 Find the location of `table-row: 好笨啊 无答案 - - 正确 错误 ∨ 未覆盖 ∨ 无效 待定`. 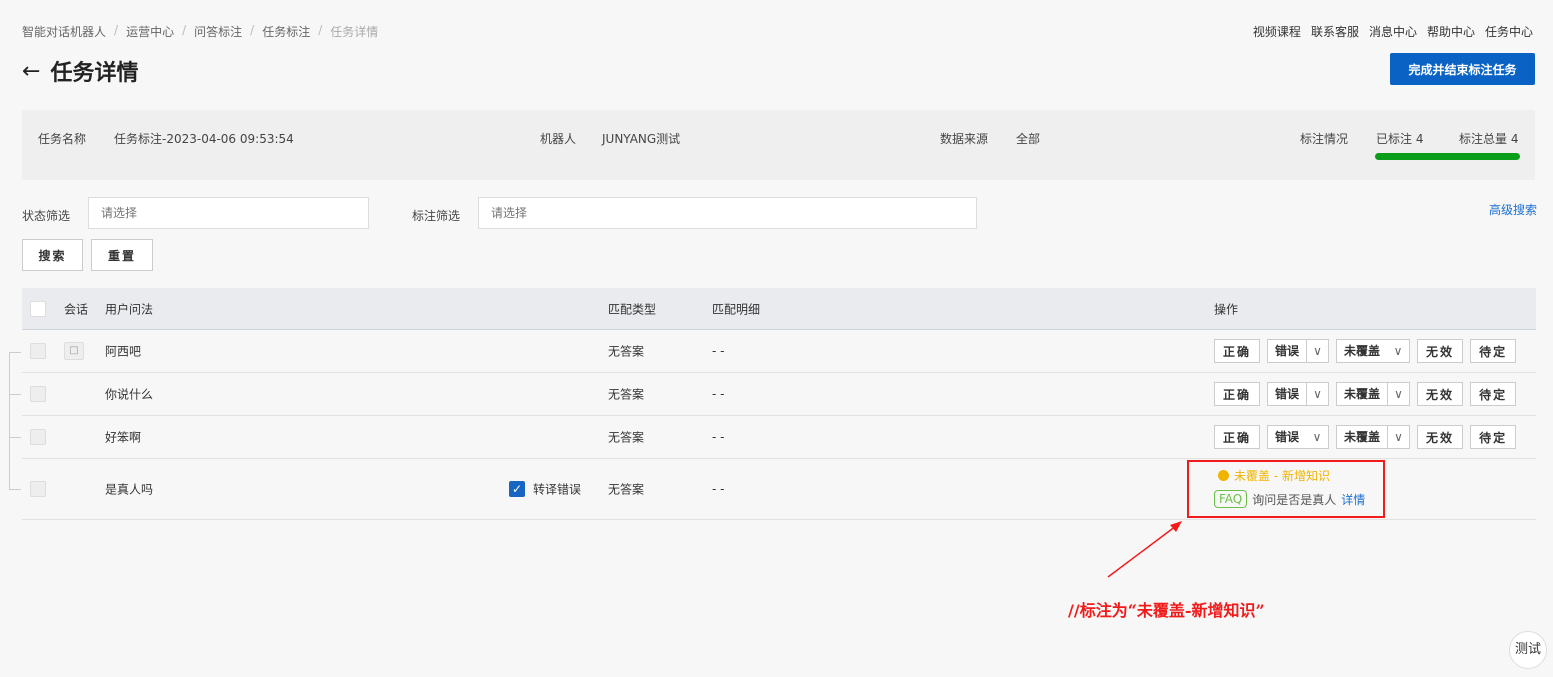

table-row: 好笨啊 无答案 - - 正确 错误 ∨ 未覆盖 ∨ 无效 待定 is located at coordinates (779, 437).